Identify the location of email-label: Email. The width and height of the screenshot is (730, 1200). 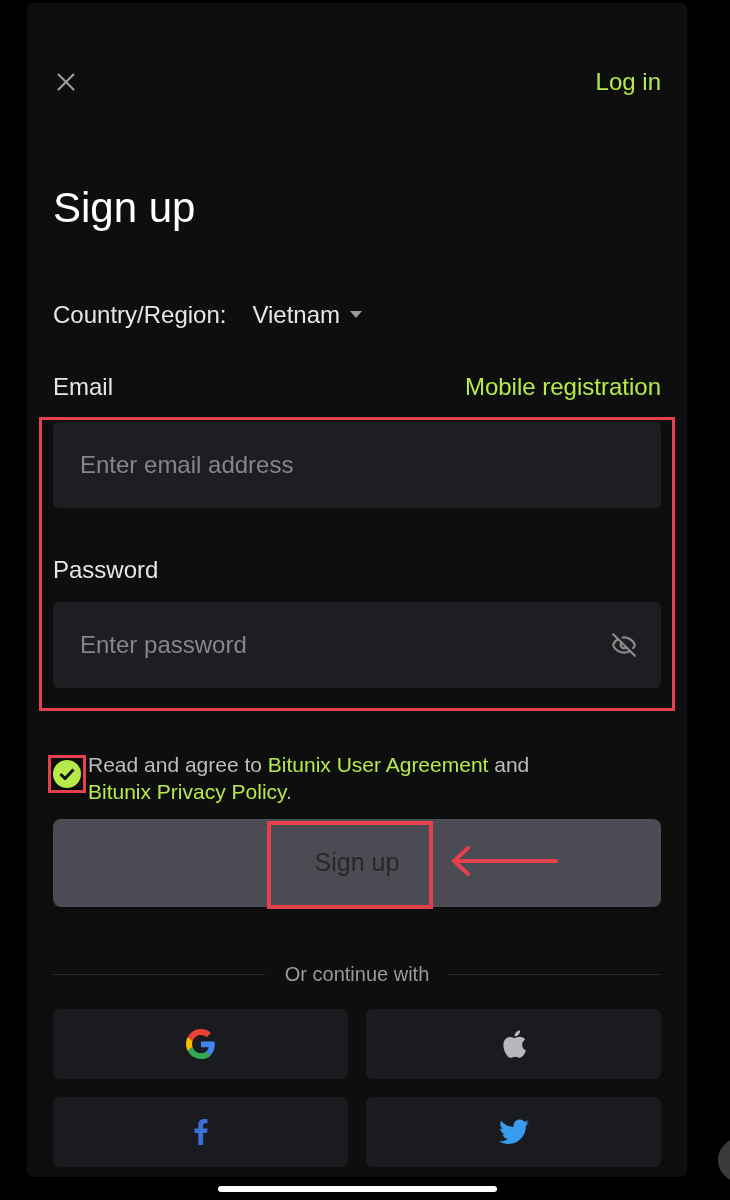
(83, 387).